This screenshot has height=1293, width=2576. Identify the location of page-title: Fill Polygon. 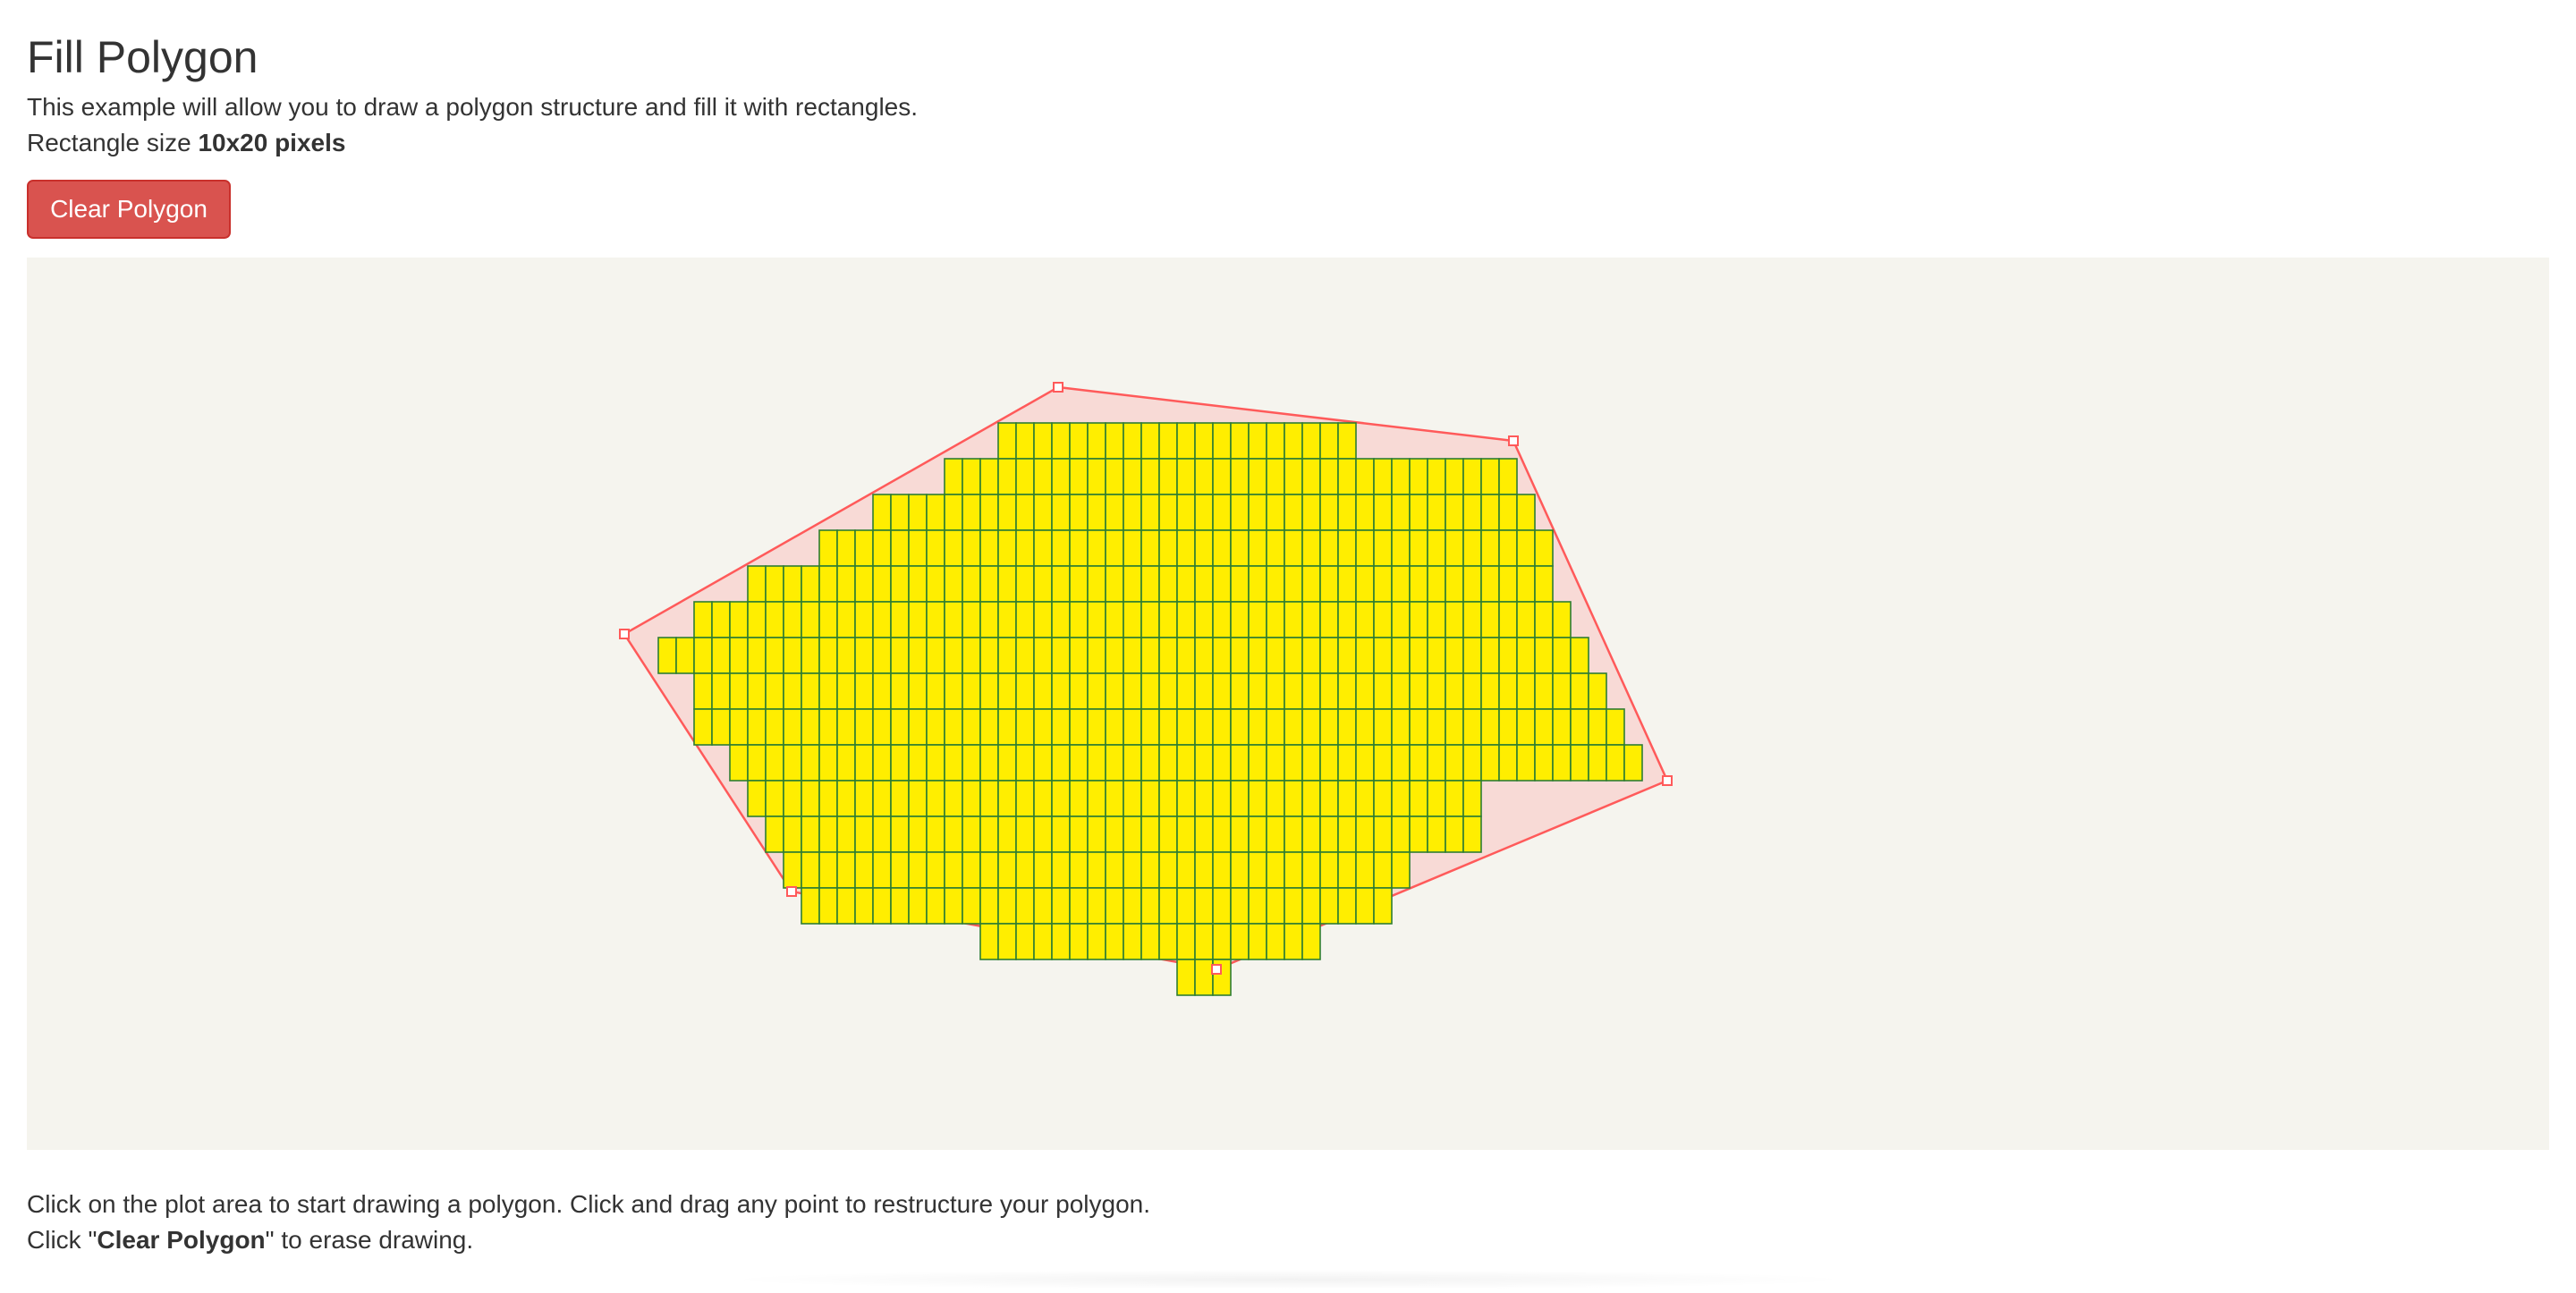
(142, 57).